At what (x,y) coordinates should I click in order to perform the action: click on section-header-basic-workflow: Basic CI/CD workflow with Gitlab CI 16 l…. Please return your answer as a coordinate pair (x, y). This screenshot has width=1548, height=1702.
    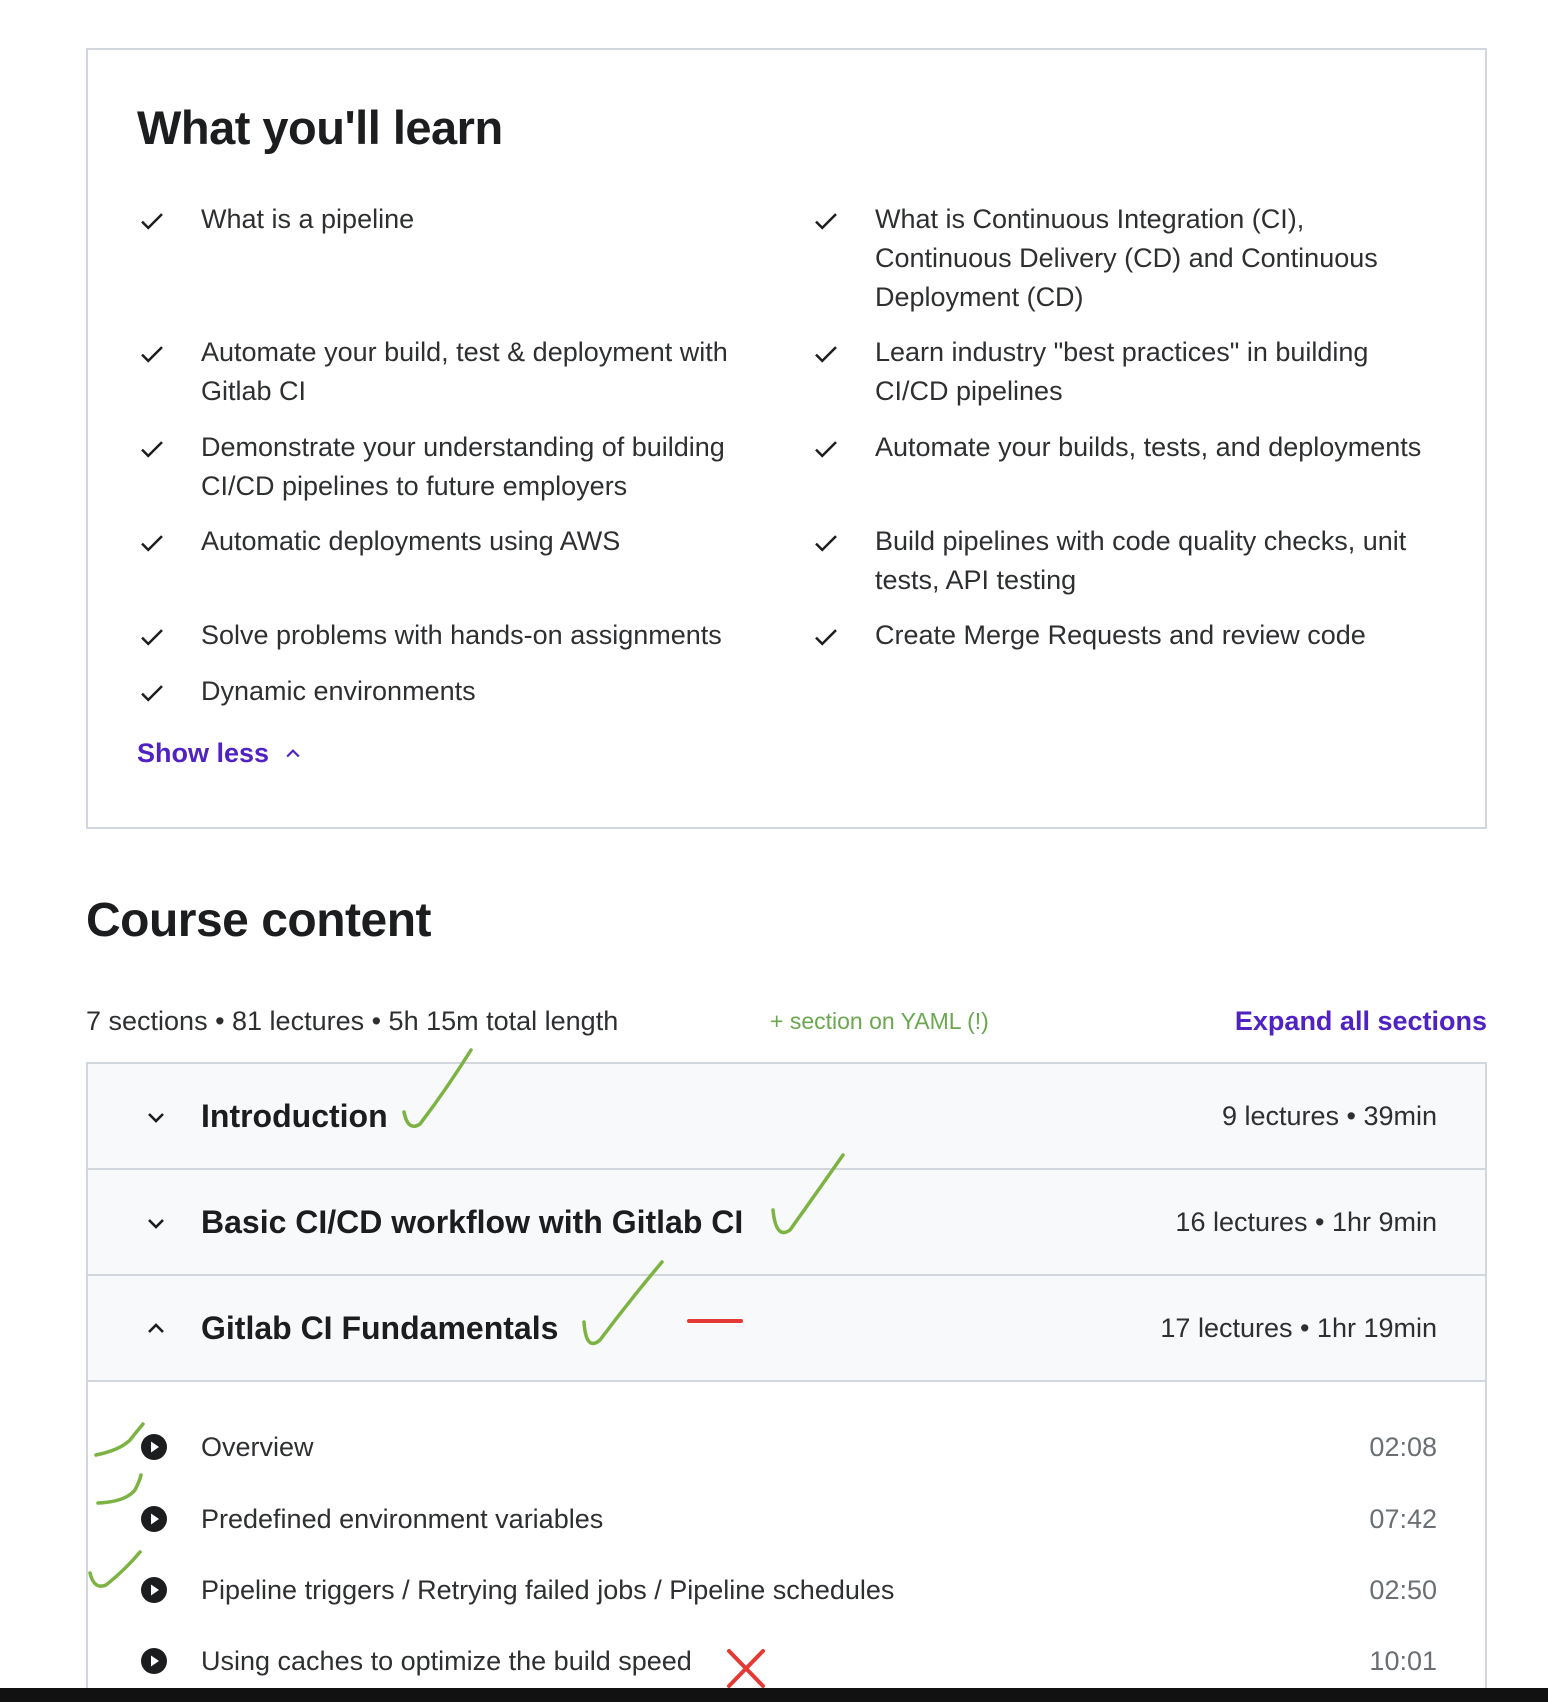
    Looking at the image, I should click on (786, 1223).